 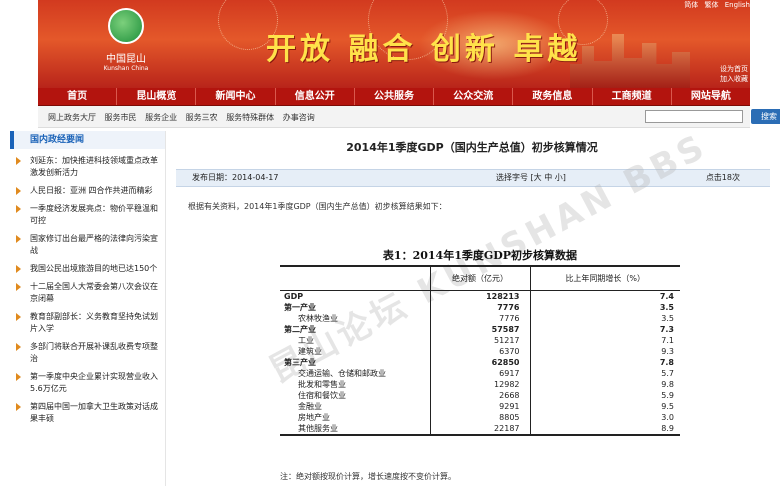 I want to click on sidebar-news-item: 刘延东：加快推进科技领域重点改革 激发创新活力, so click(x=87, y=167).